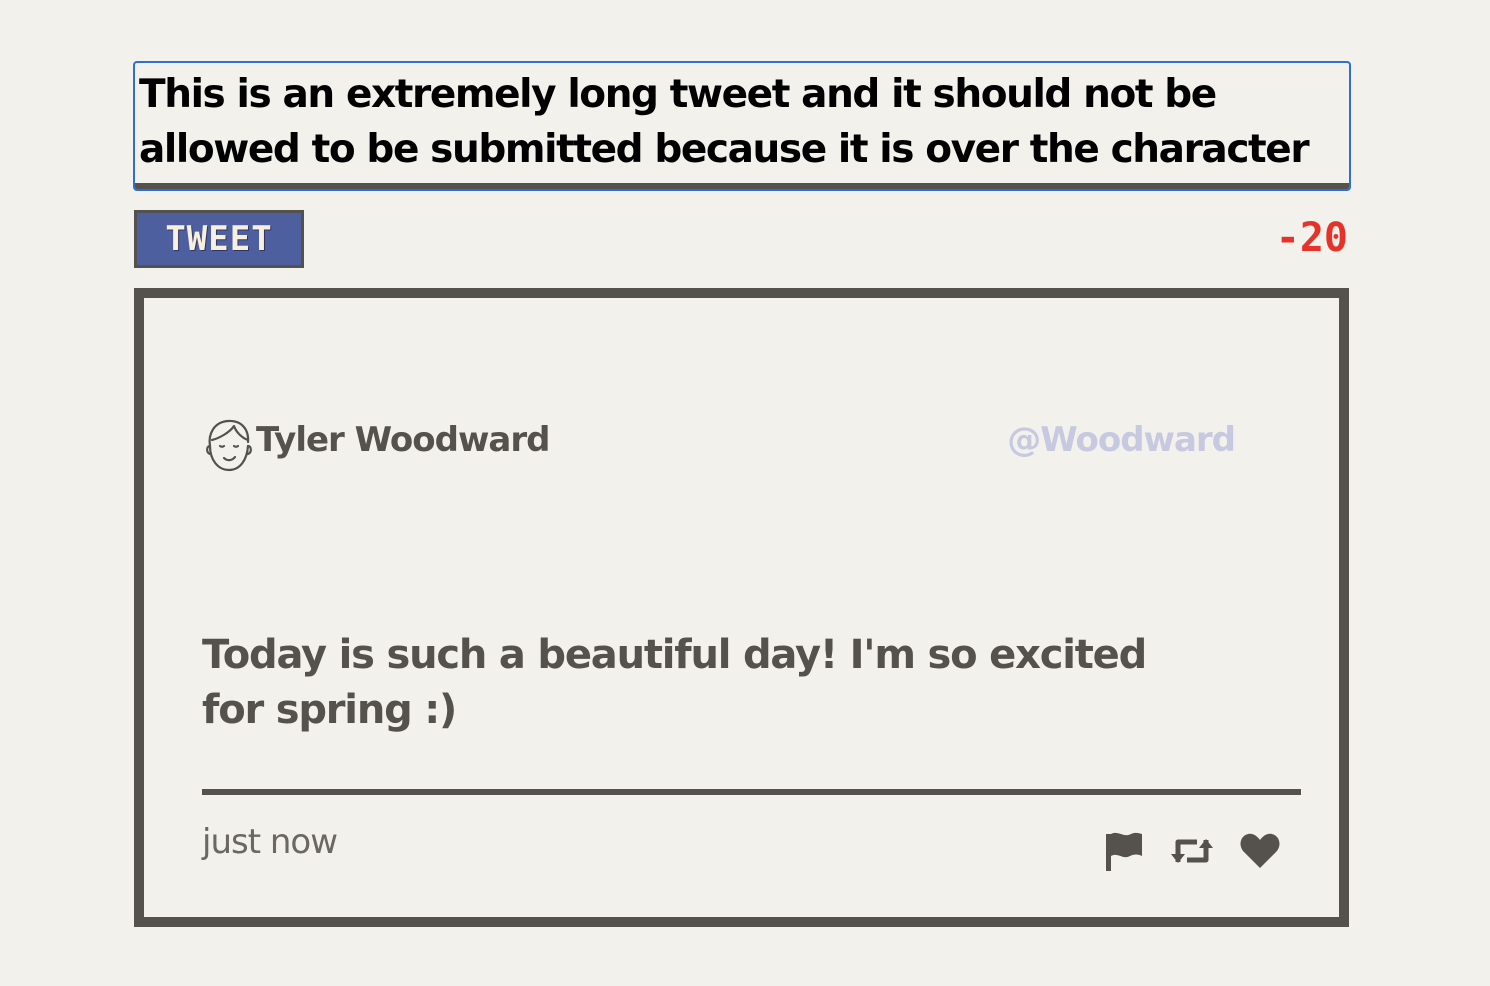 The height and width of the screenshot is (986, 1490). I want to click on retweet-icon, so click(1192, 851).